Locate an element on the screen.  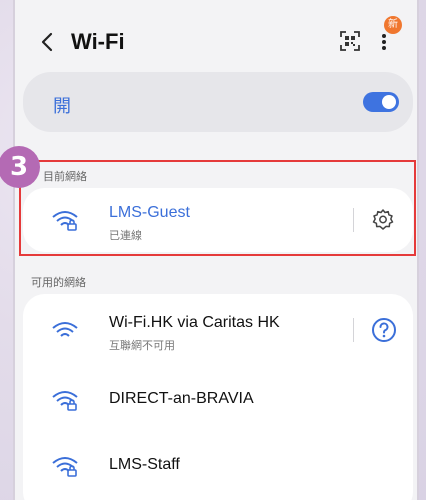
available-networks-section-label: 可用的網絡 is located at coordinates (58, 282).